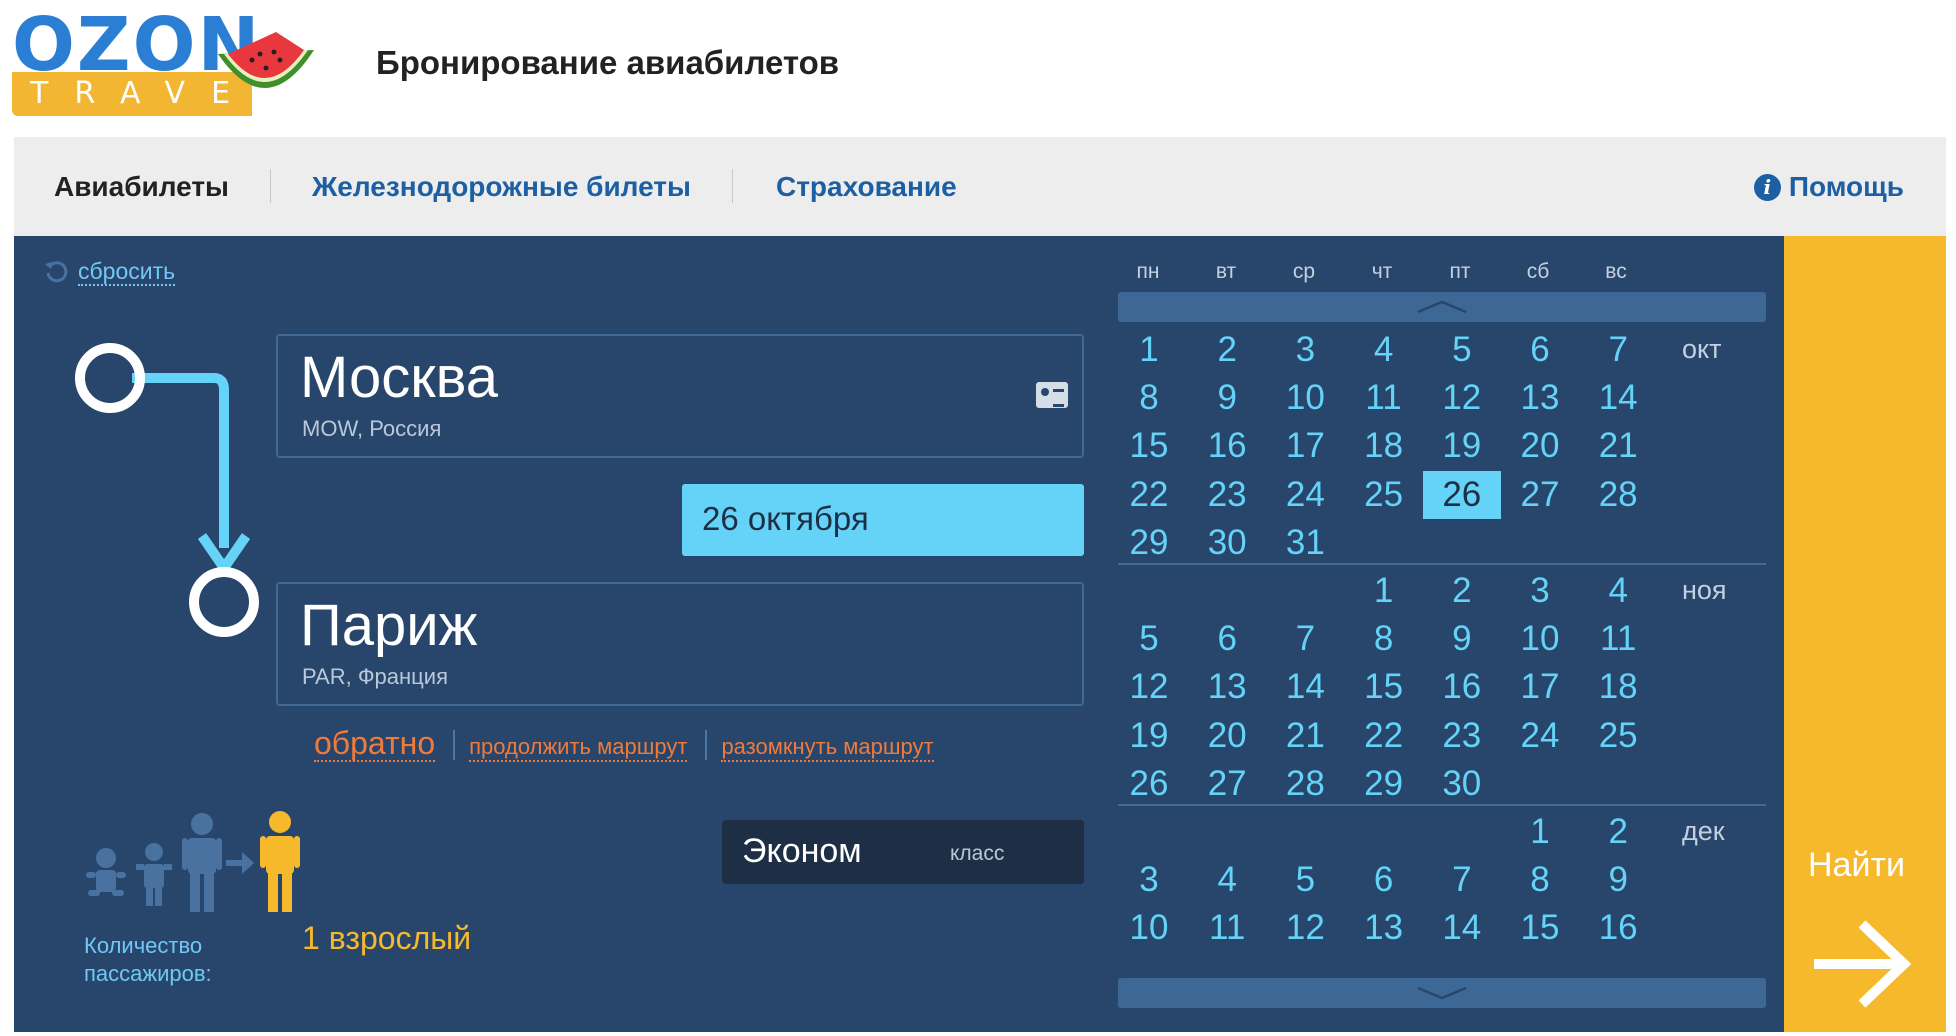 This screenshot has height=1036, width=1956. I want to click on return-trip-link: обратно, so click(375, 744).